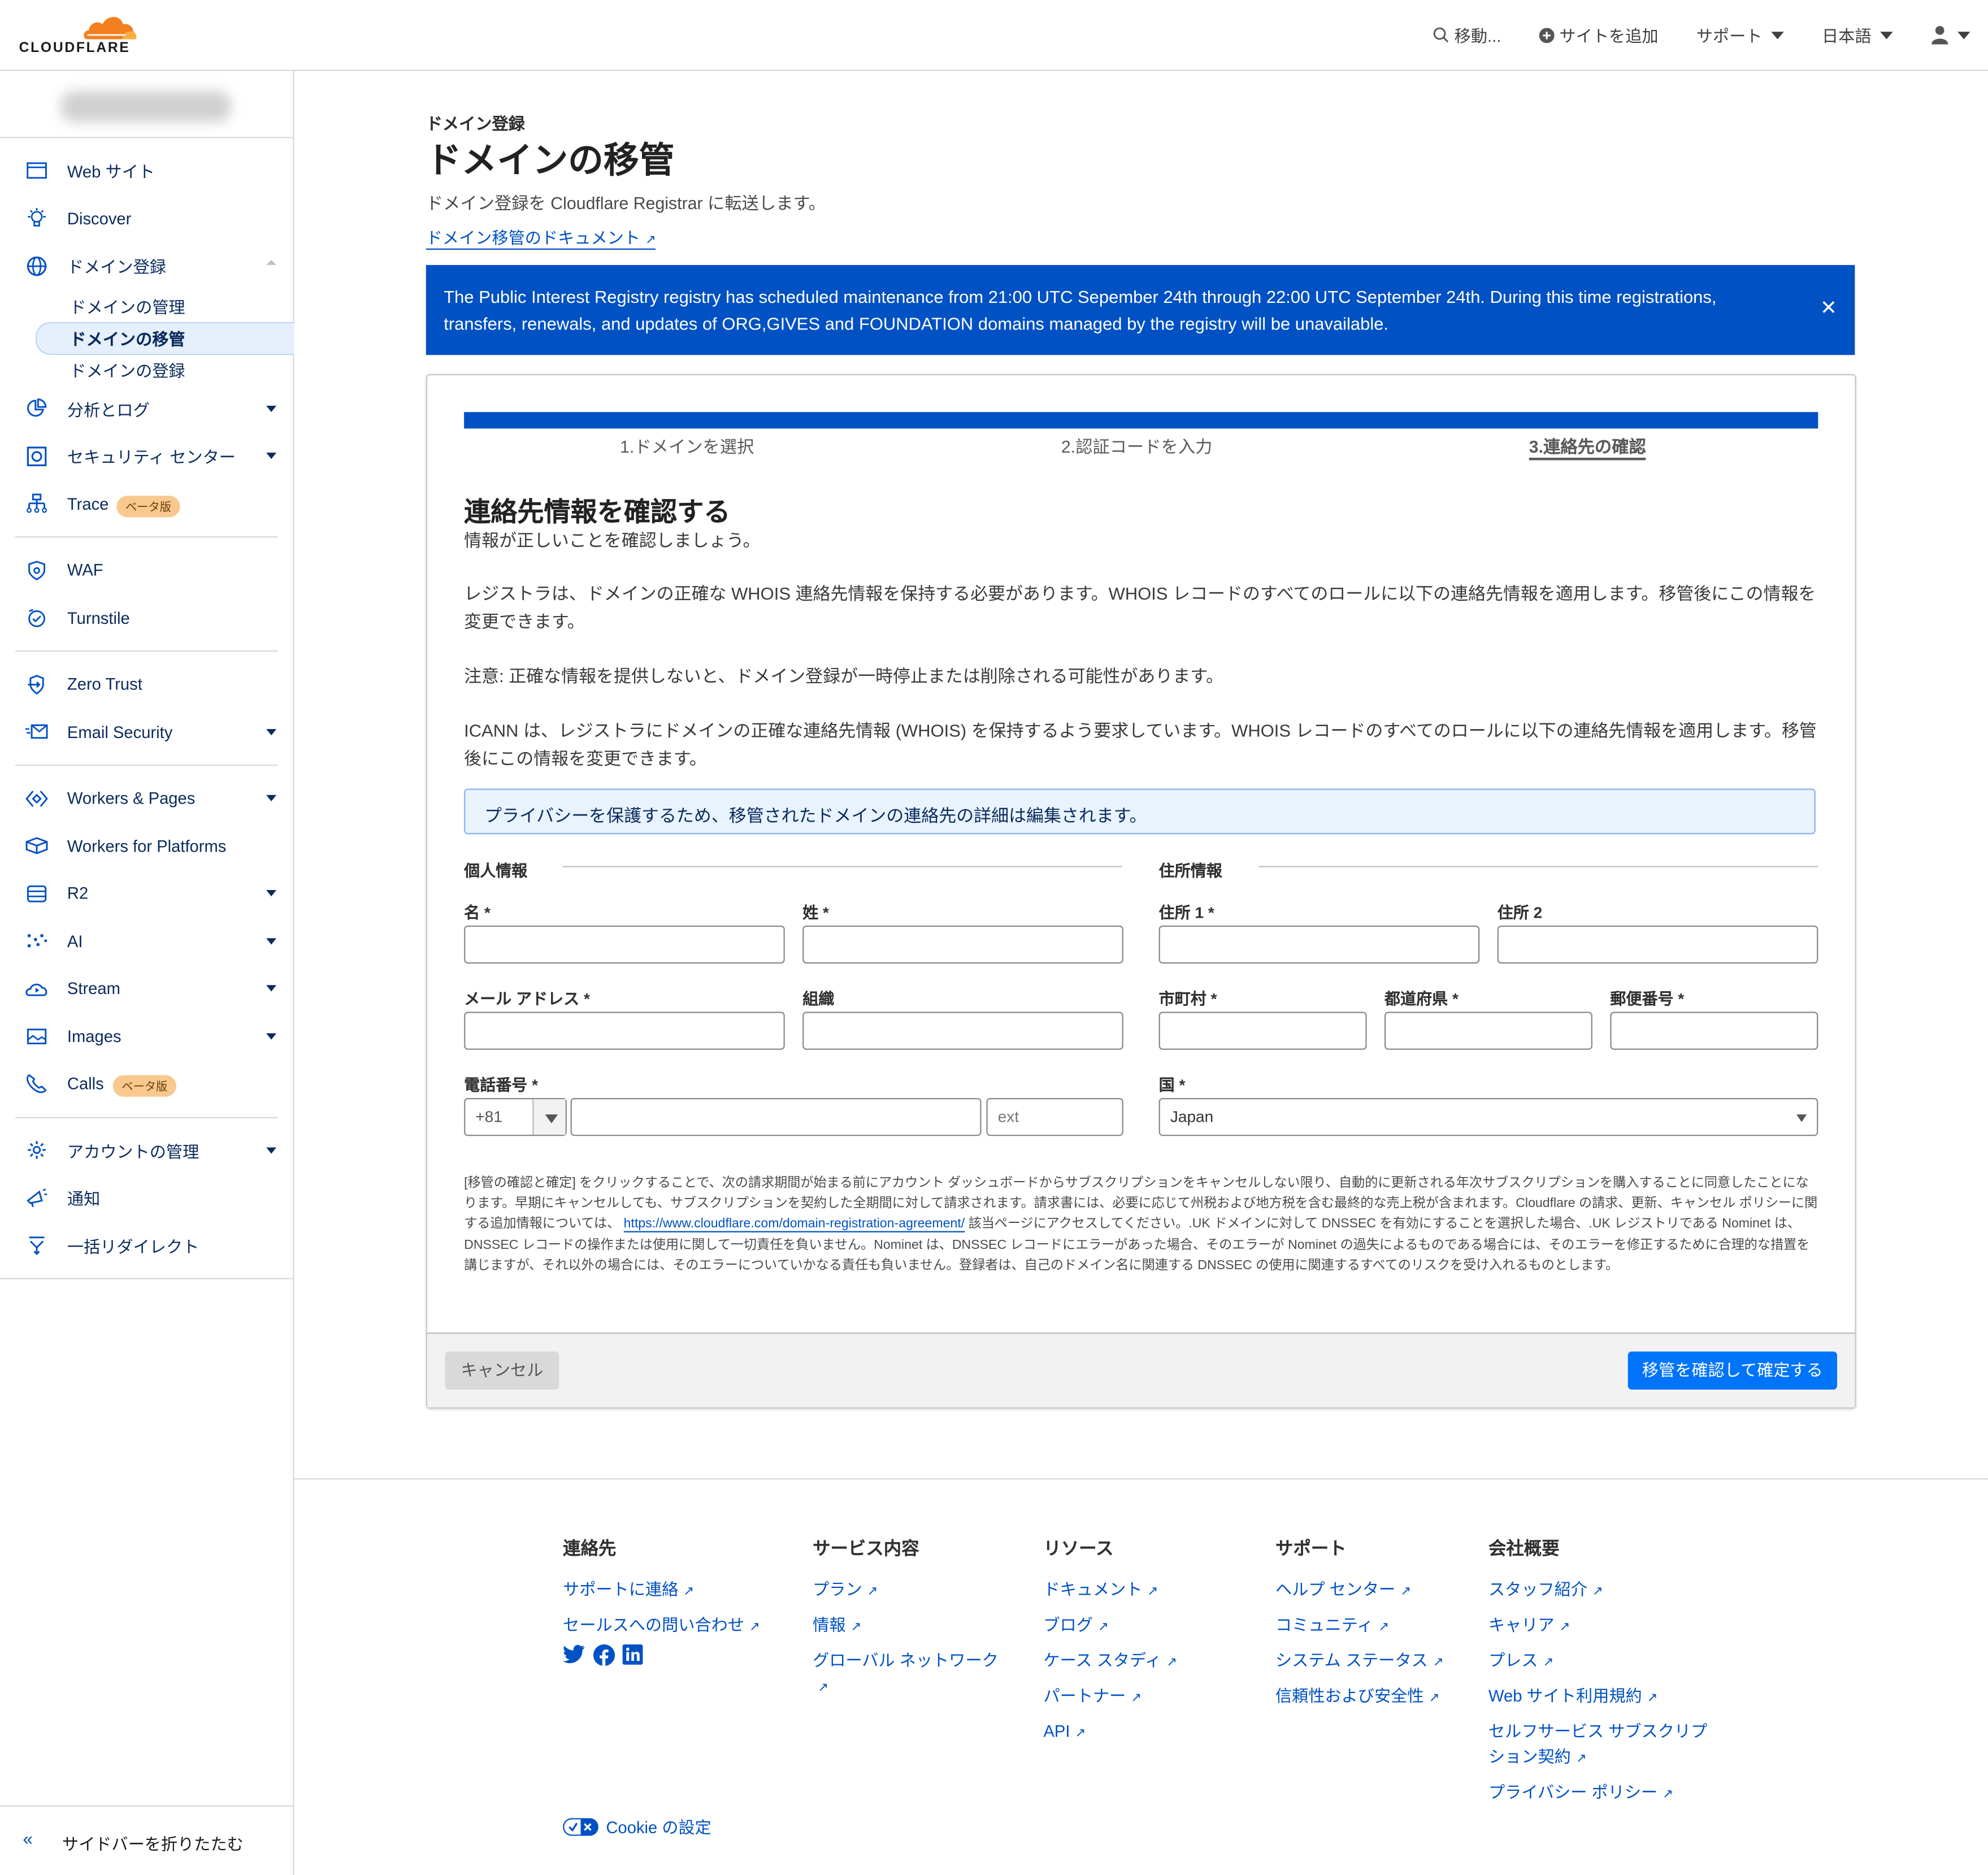  I want to click on sidebar-item-account-management: アカウントの管理, so click(147, 1150).